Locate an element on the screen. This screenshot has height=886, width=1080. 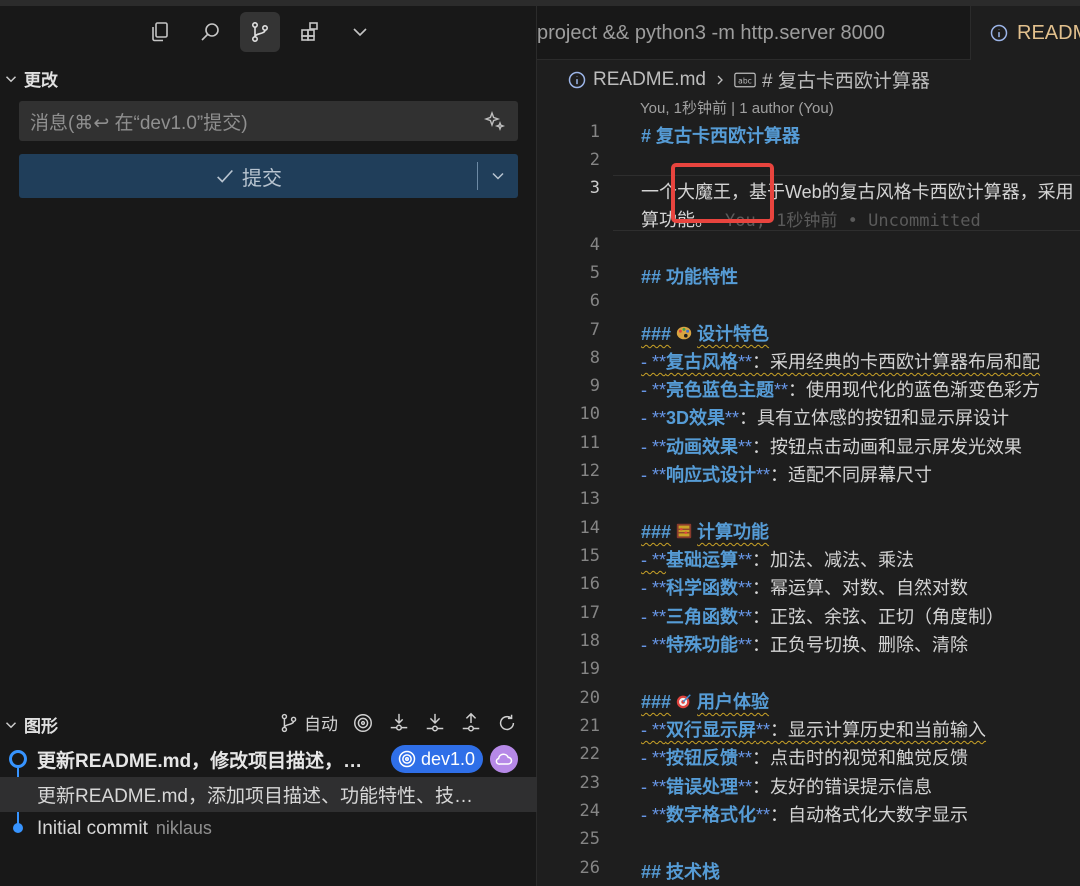
breadcrumb-symbol: # 复古卡西欧计算器 is located at coordinates (846, 79).